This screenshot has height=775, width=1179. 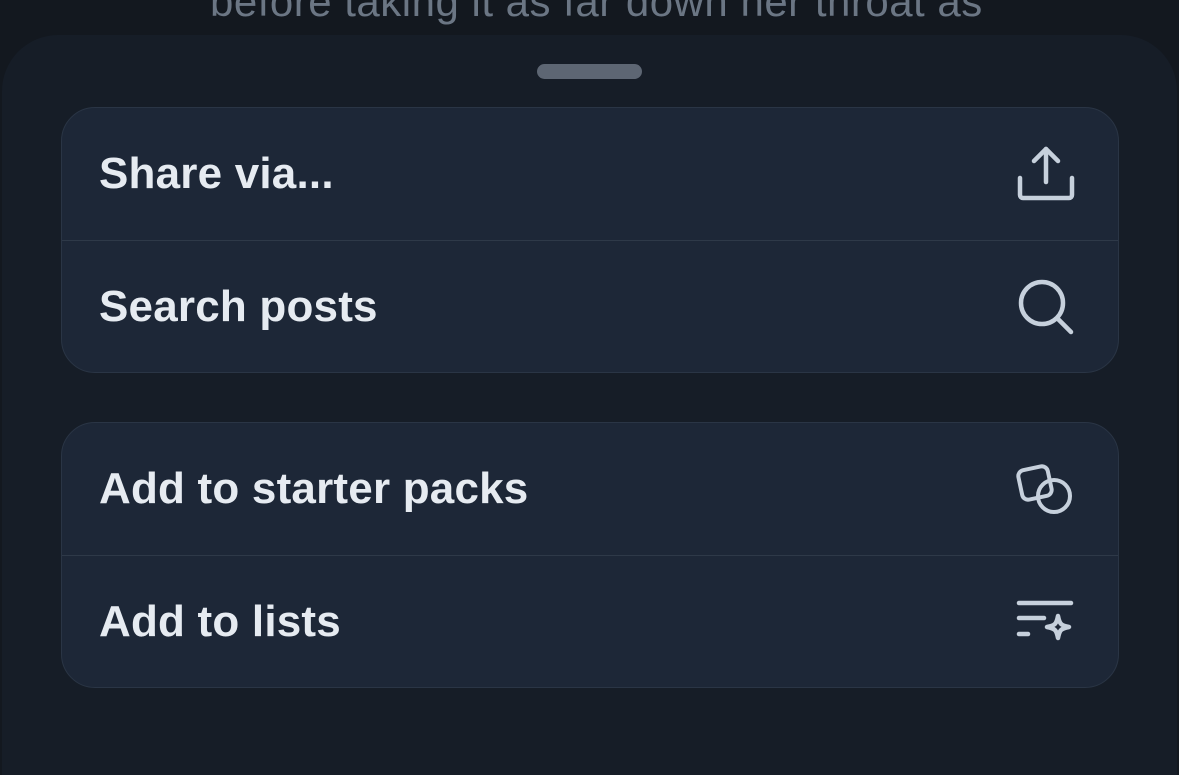 What do you see at coordinates (1046, 174) in the screenshot?
I see `share-icon` at bounding box center [1046, 174].